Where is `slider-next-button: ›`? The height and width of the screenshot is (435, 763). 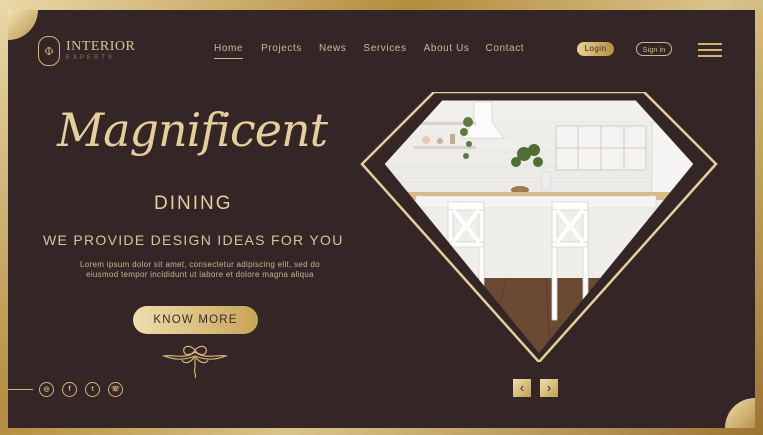 slider-next-button: › is located at coordinates (549, 388).